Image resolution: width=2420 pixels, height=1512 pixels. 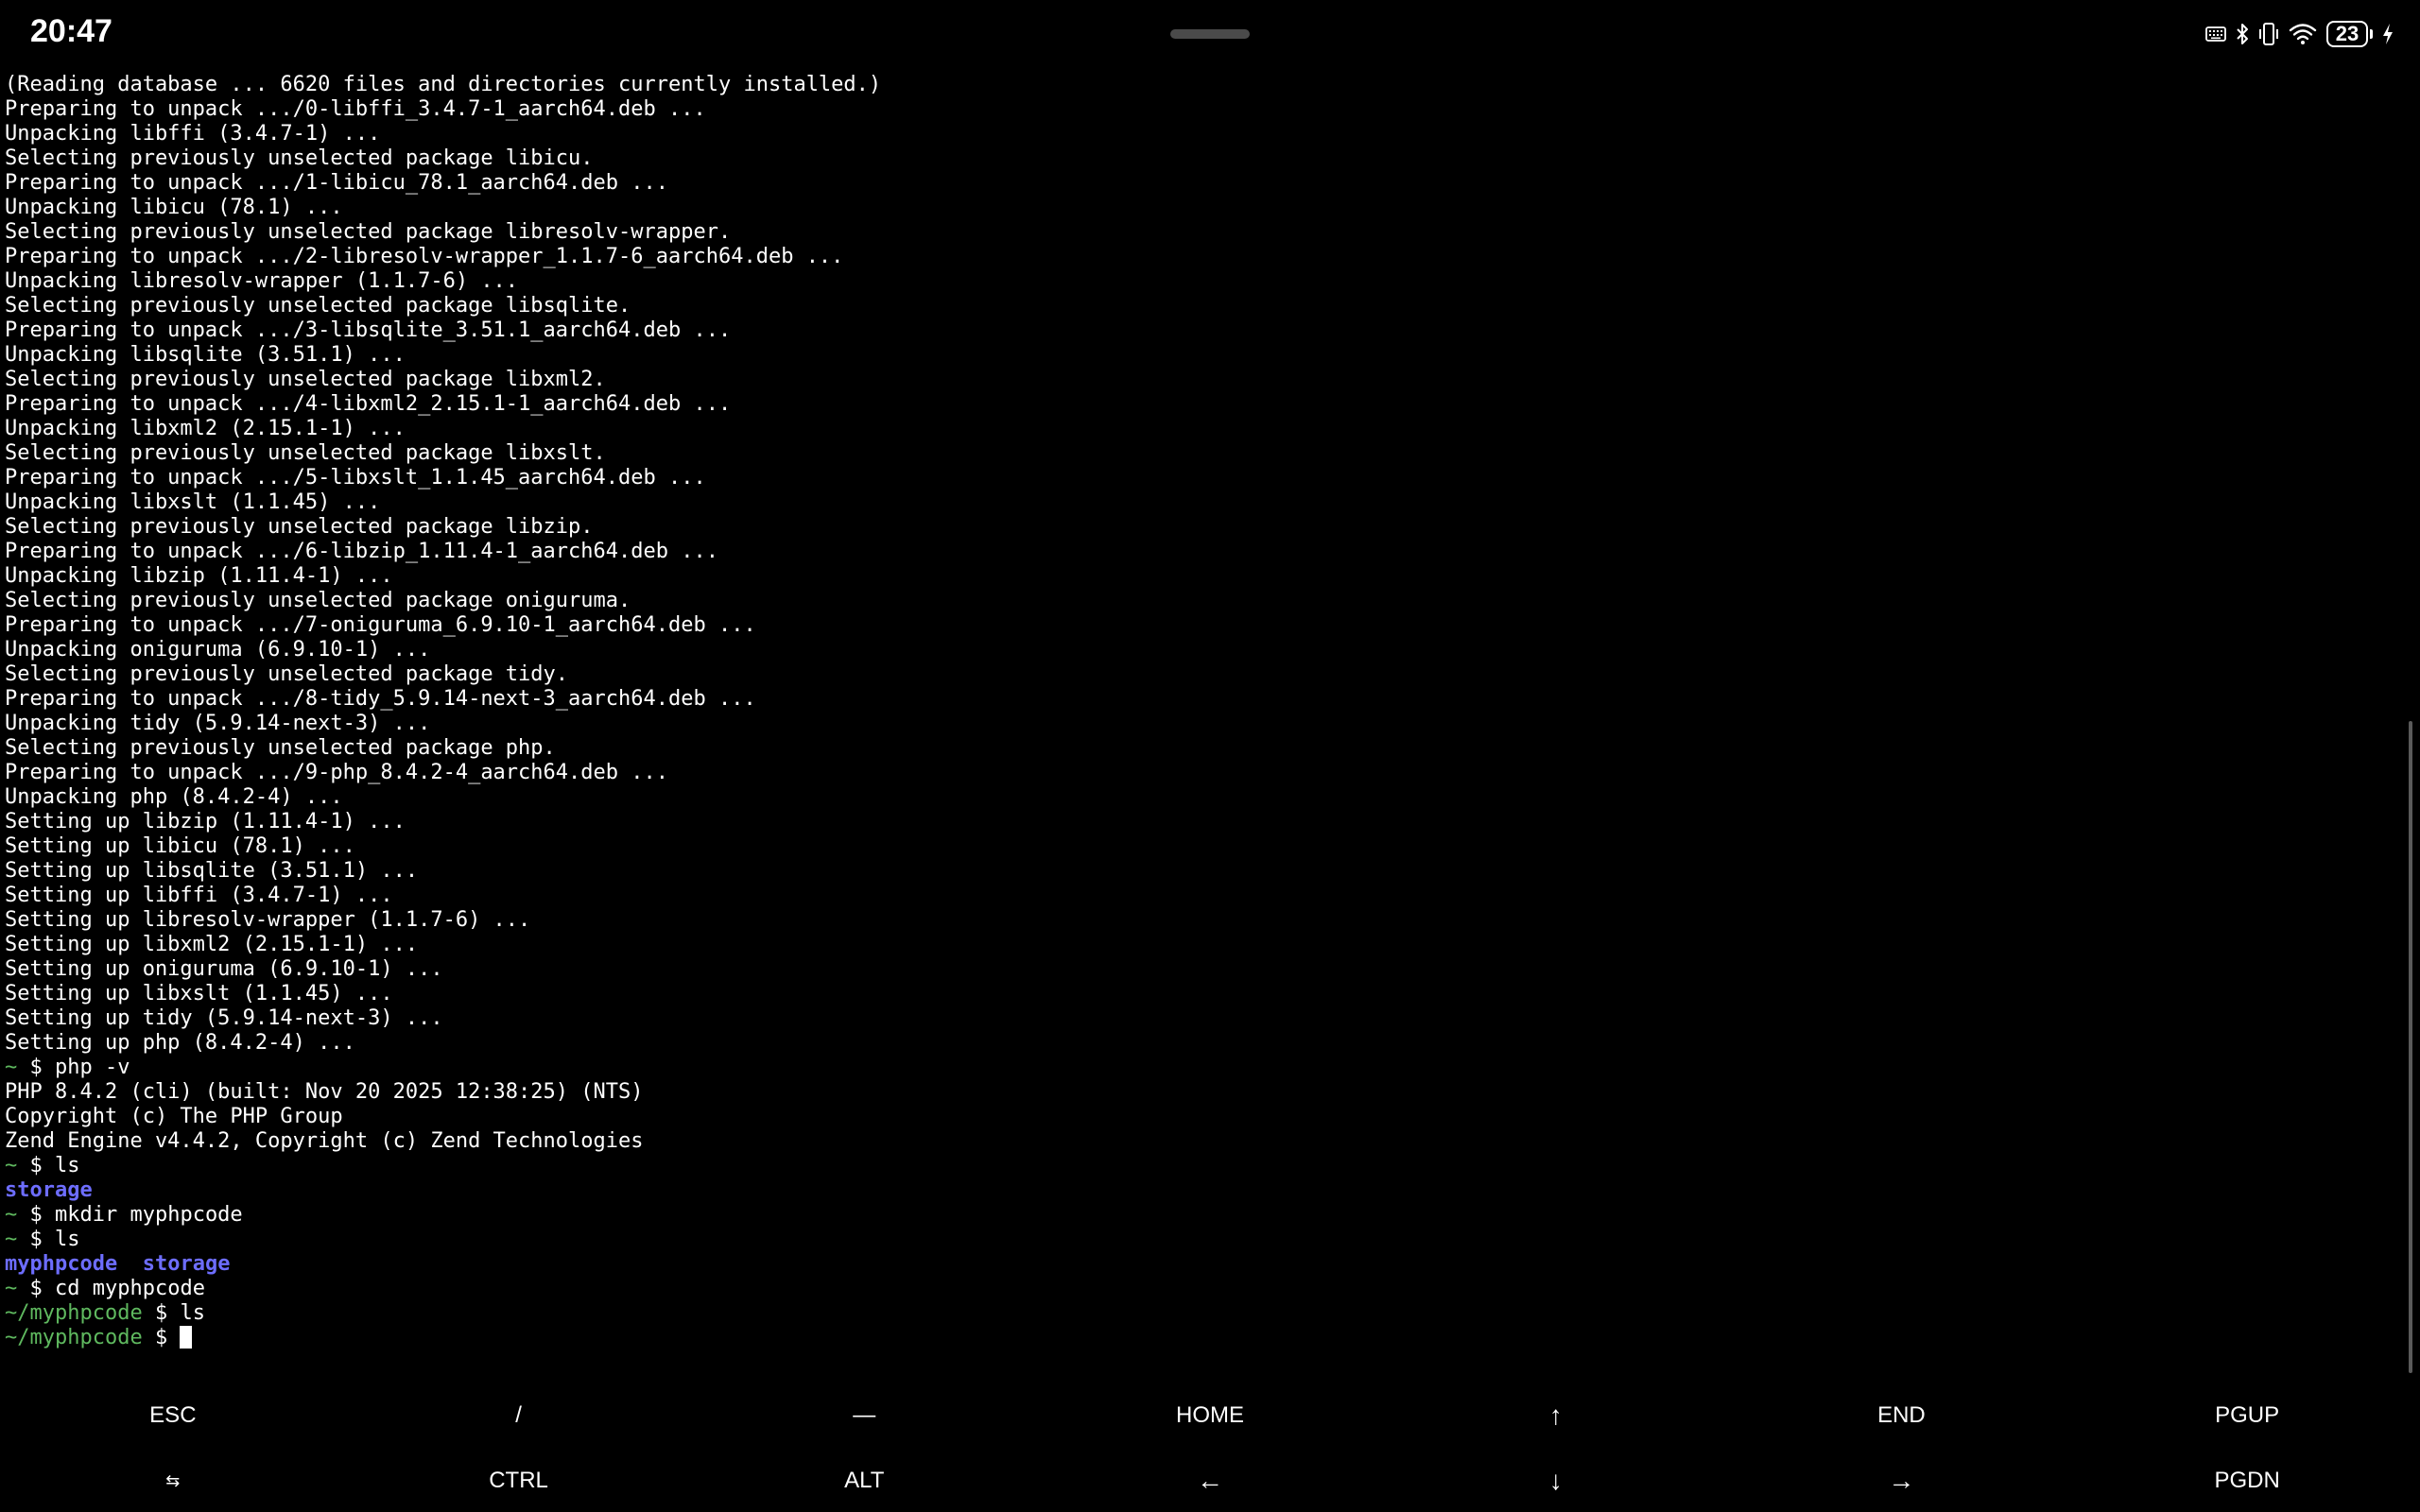 I want to click on terminal-ls-output: storage, so click(x=1200, y=1190).